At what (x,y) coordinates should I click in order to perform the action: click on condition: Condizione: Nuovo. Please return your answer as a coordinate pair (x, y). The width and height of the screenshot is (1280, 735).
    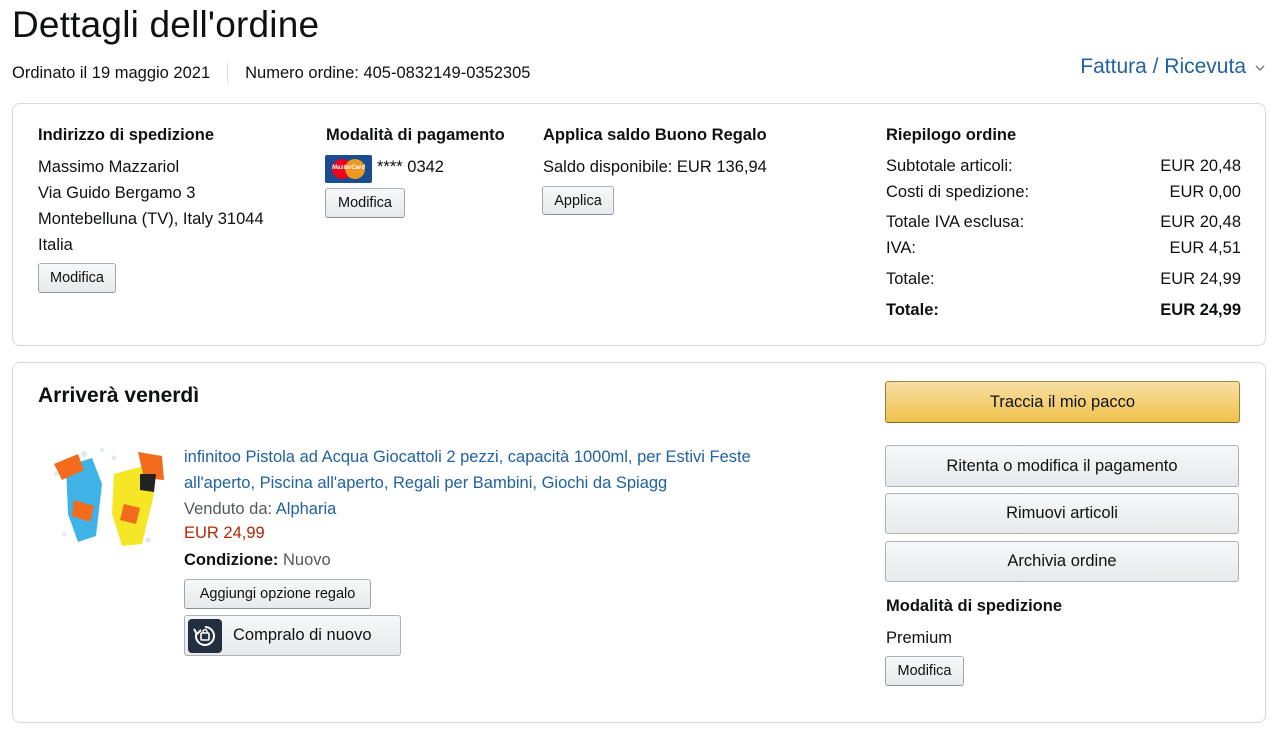
    Looking at the image, I should click on (257, 560).